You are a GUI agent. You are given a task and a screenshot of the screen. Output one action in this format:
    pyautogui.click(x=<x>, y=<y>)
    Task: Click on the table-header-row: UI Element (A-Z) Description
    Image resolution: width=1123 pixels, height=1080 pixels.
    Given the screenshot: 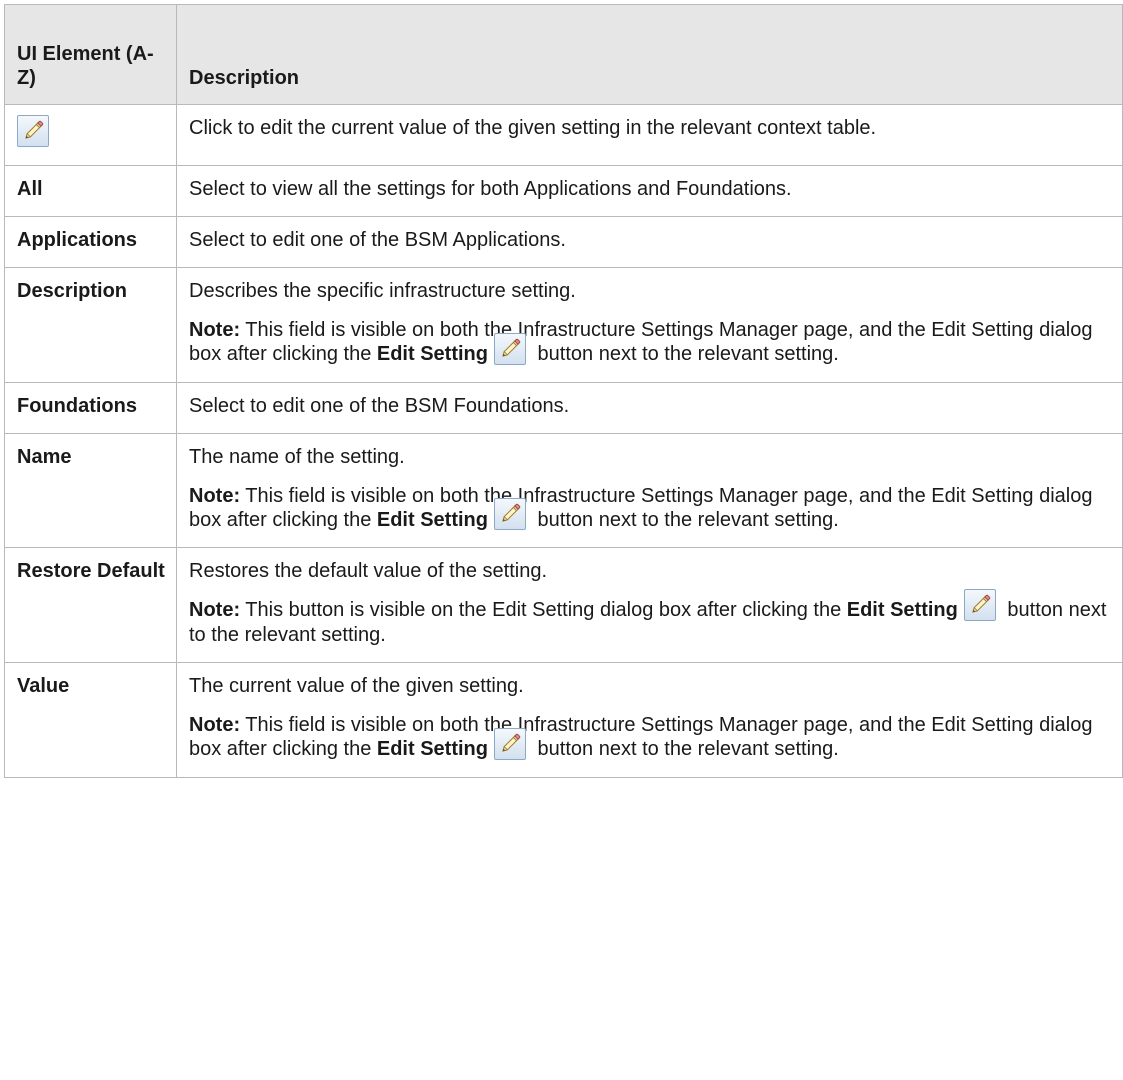 What is the action you would take?
    pyautogui.click(x=563, y=54)
    